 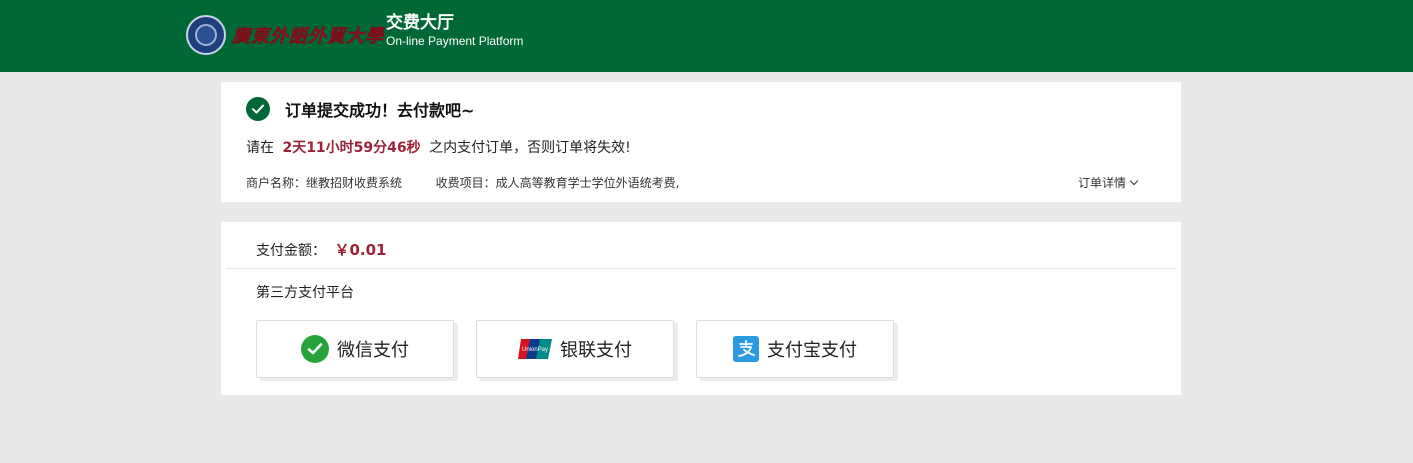 I want to click on third-party-platform-label: 第三方支付平台, so click(x=305, y=293).